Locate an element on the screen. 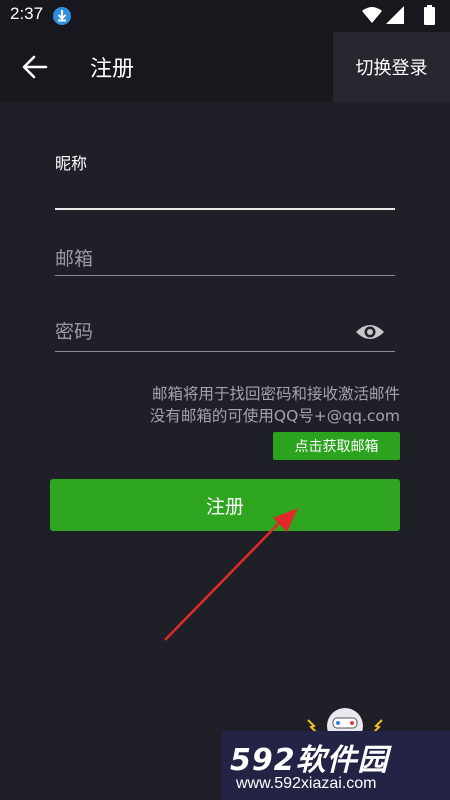 This screenshot has width=450, height=800. app-toolbar: 注册 切换登录 is located at coordinates (225, 67).